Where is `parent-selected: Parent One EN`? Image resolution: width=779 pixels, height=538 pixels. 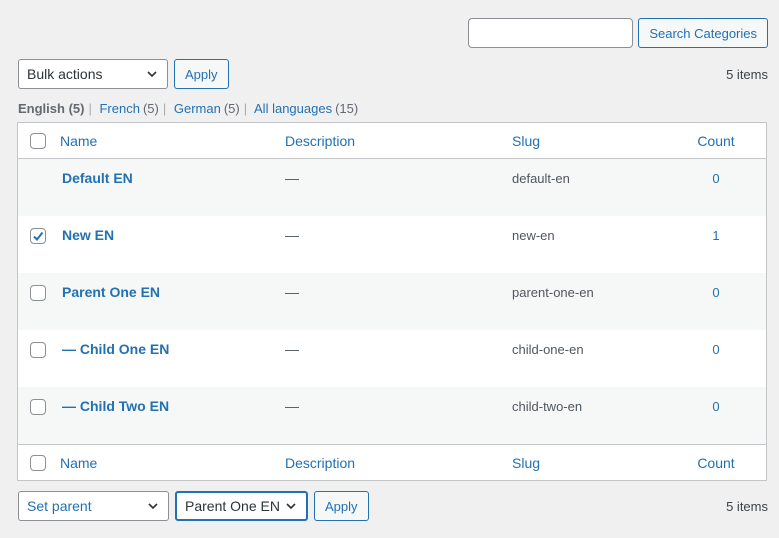 parent-selected: Parent One EN is located at coordinates (232, 506).